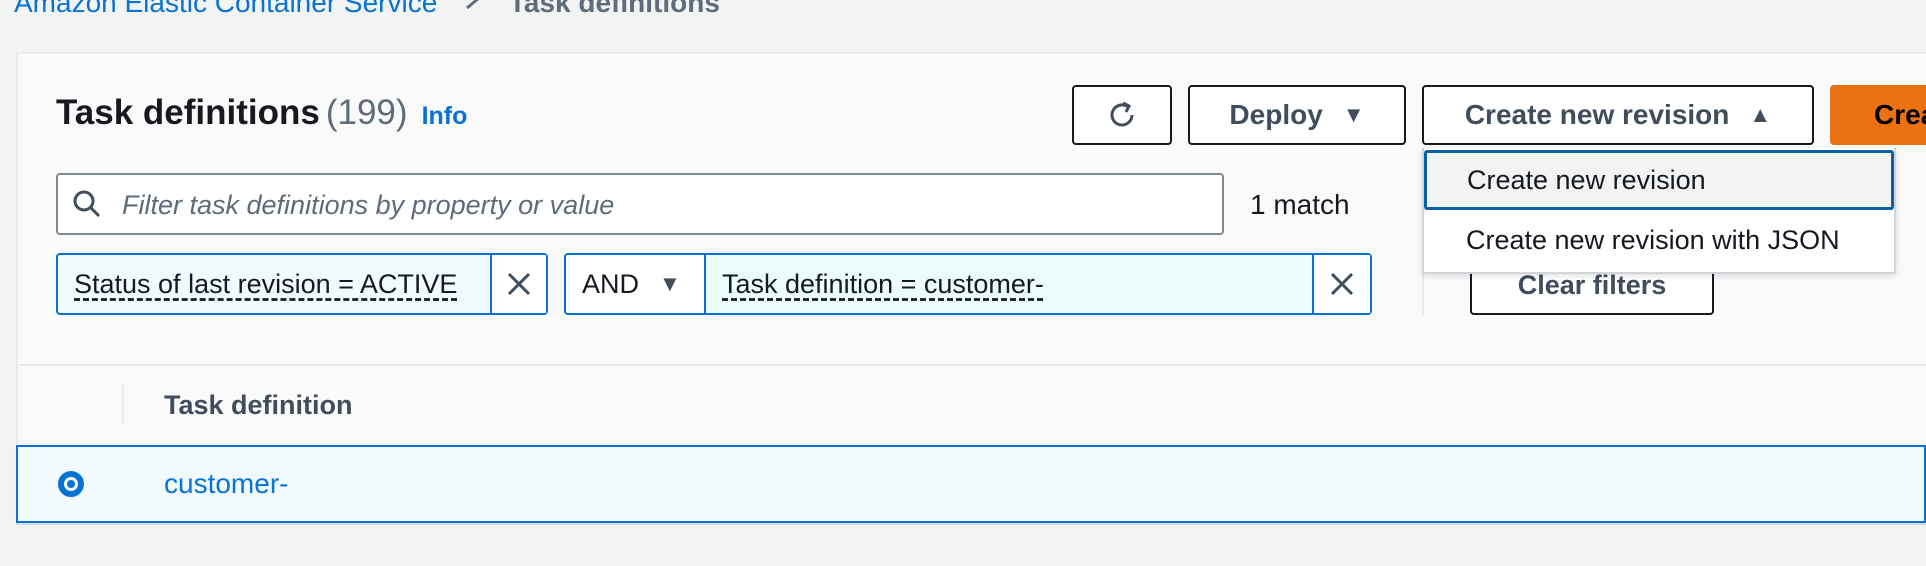 This screenshot has height=566, width=1926. I want to click on create-new-revision-button: Create new revision ▲, so click(1618, 115).